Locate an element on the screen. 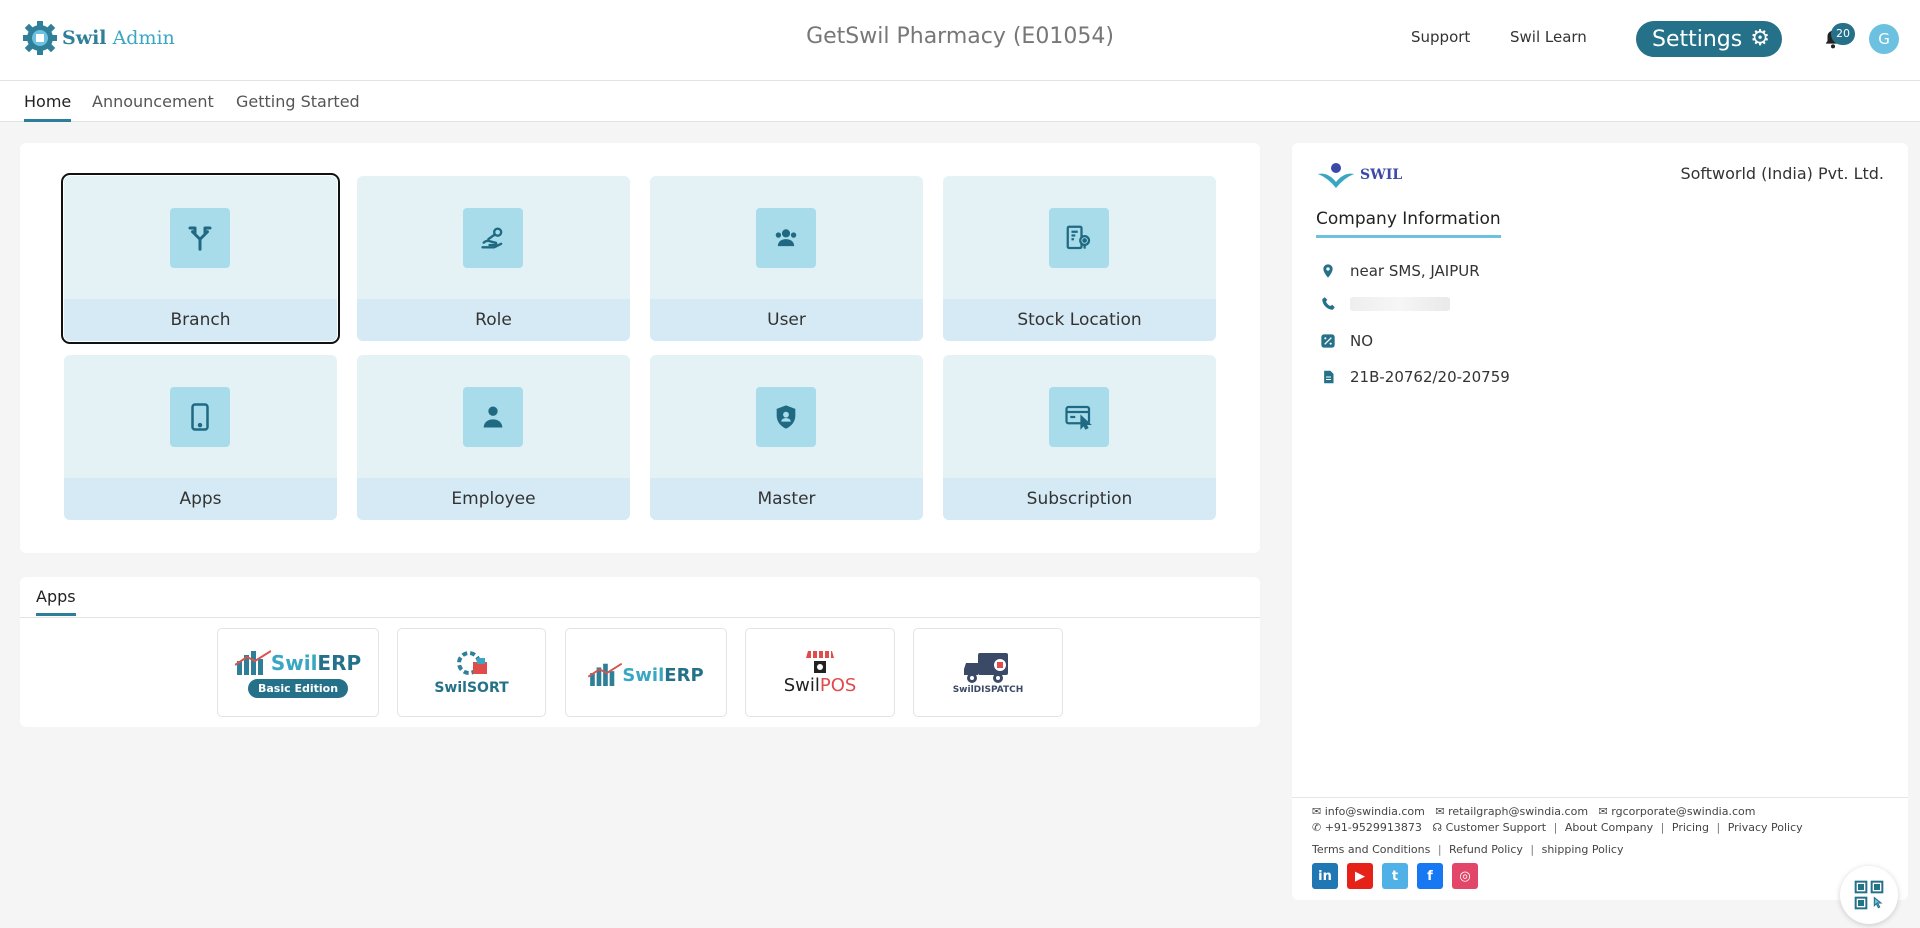  employee-icon is located at coordinates (493, 417).